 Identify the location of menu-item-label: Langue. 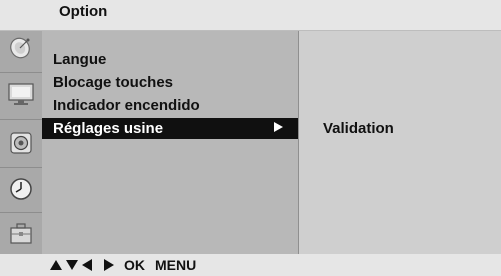
(80, 59).